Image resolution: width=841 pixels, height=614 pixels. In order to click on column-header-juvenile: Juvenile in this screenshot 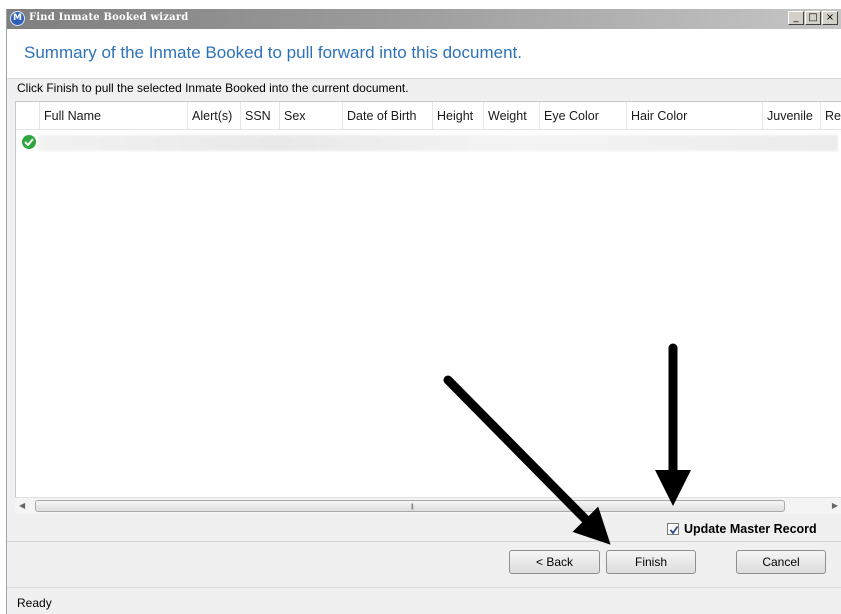, I will do `click(792, 116)`.